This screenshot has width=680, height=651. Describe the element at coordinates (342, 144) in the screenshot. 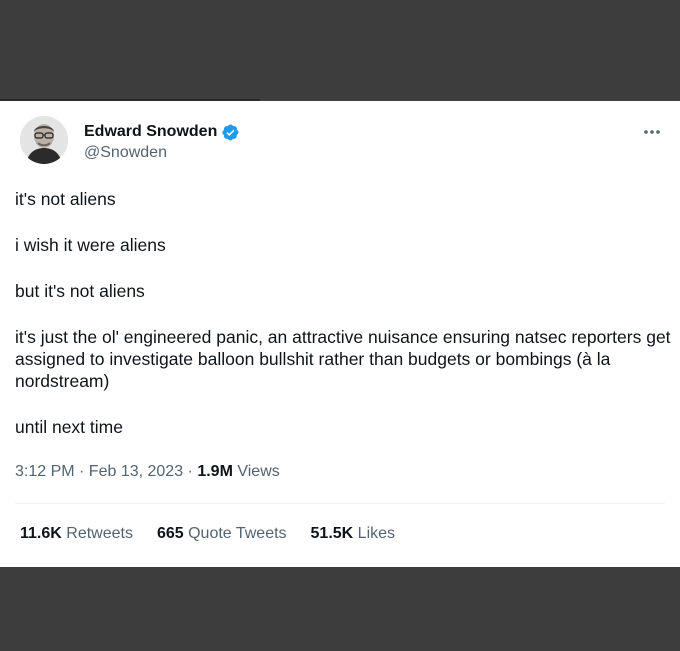

I see `tweet-header: Edward Snowden @Snowden` at that location.